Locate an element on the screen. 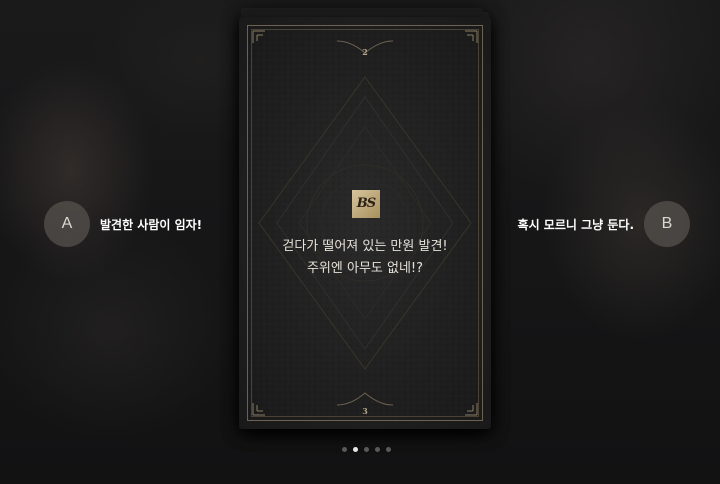 The width and height of the screenshot is (720, 484). choice-a: A 발견한 사람이 임자! is located at coordinates (123, 224).